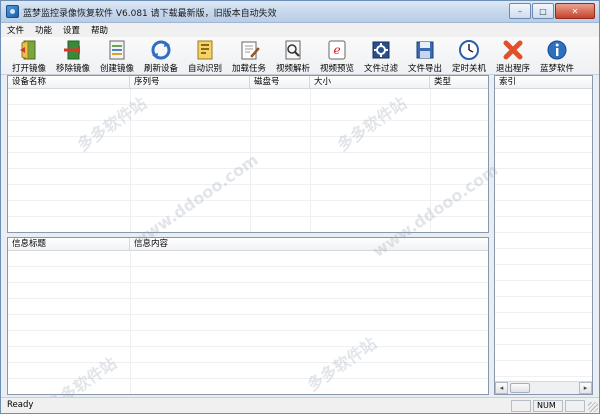  I want to click on scroll-right-button: ▸, so click(585, 388).